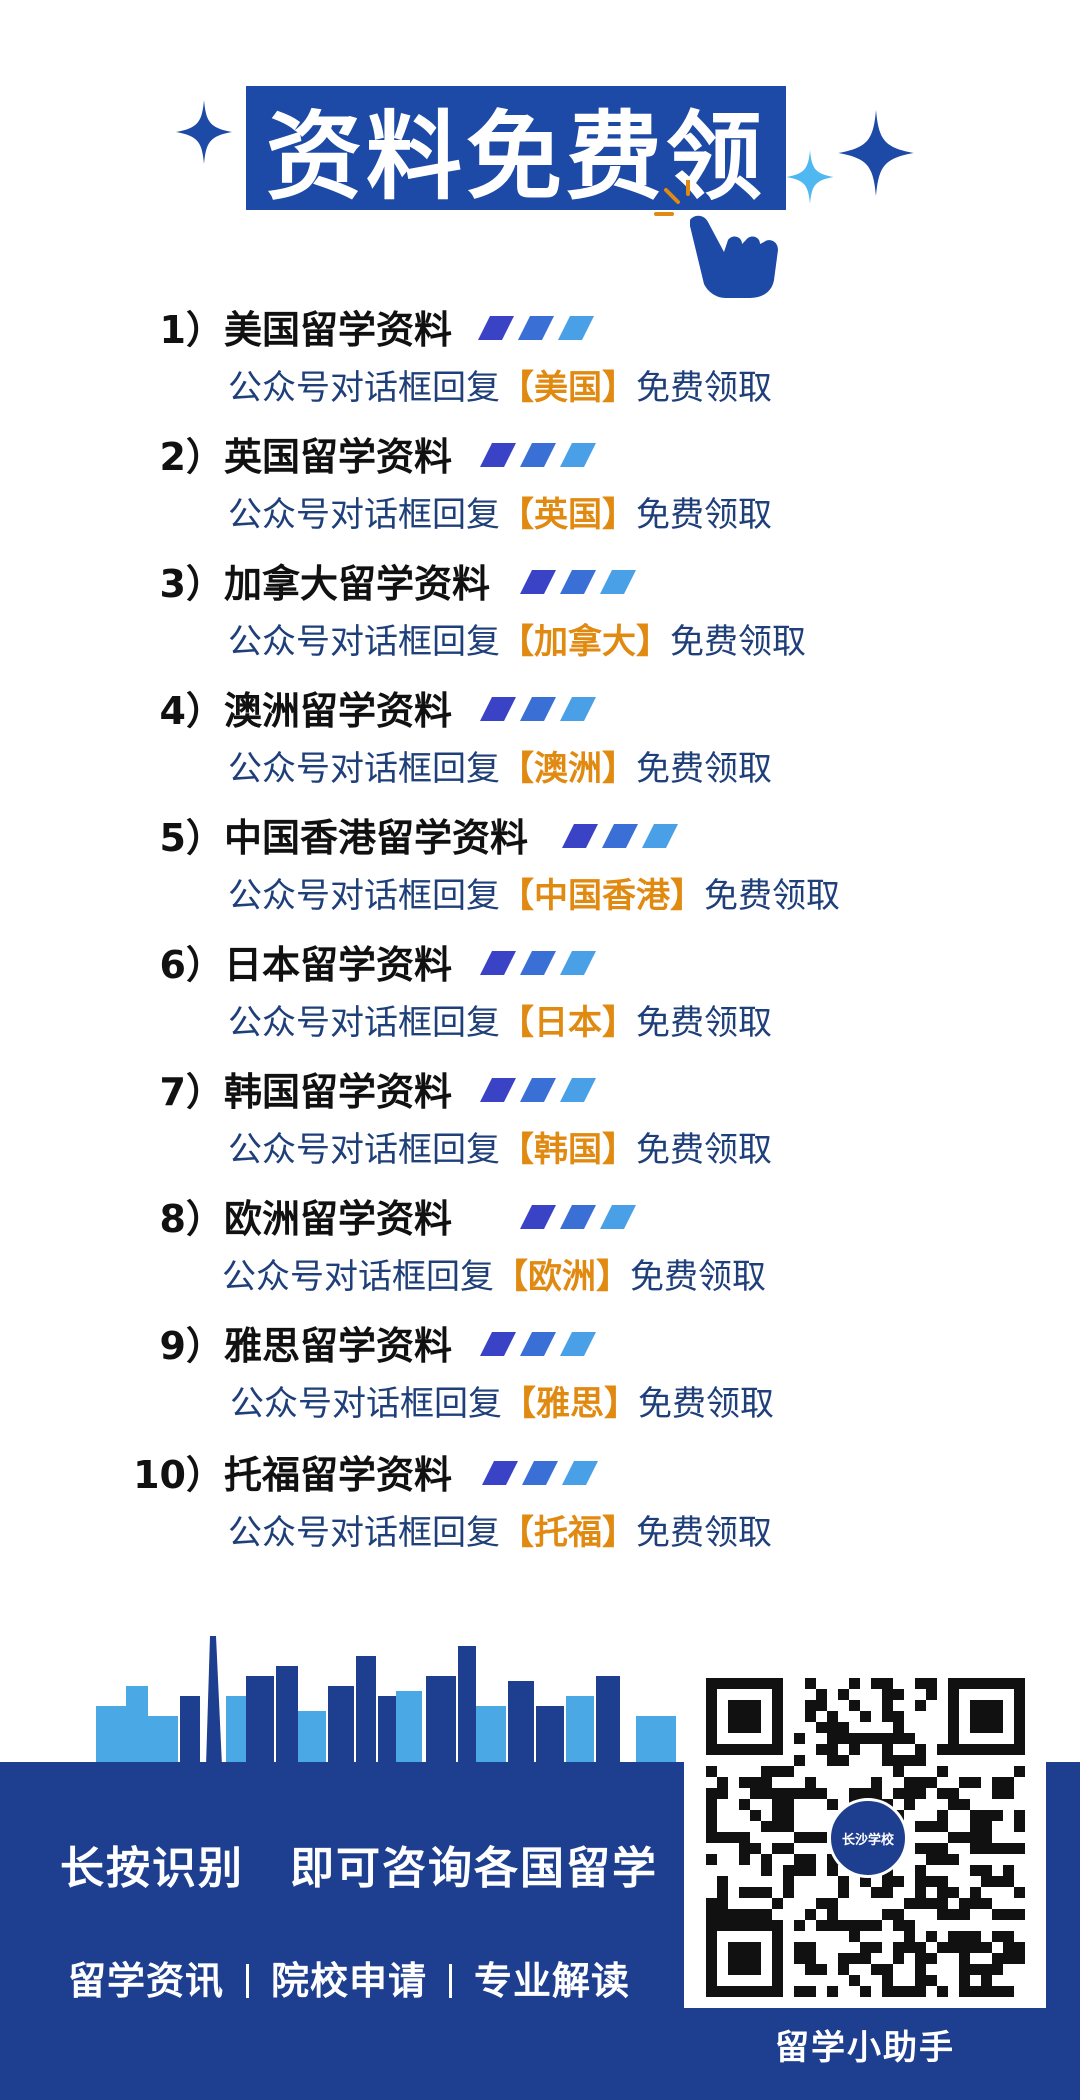 This screenshot has width=1080, height=2100. I want to click on item-title: 托福留学资料, so click(338, 1475).